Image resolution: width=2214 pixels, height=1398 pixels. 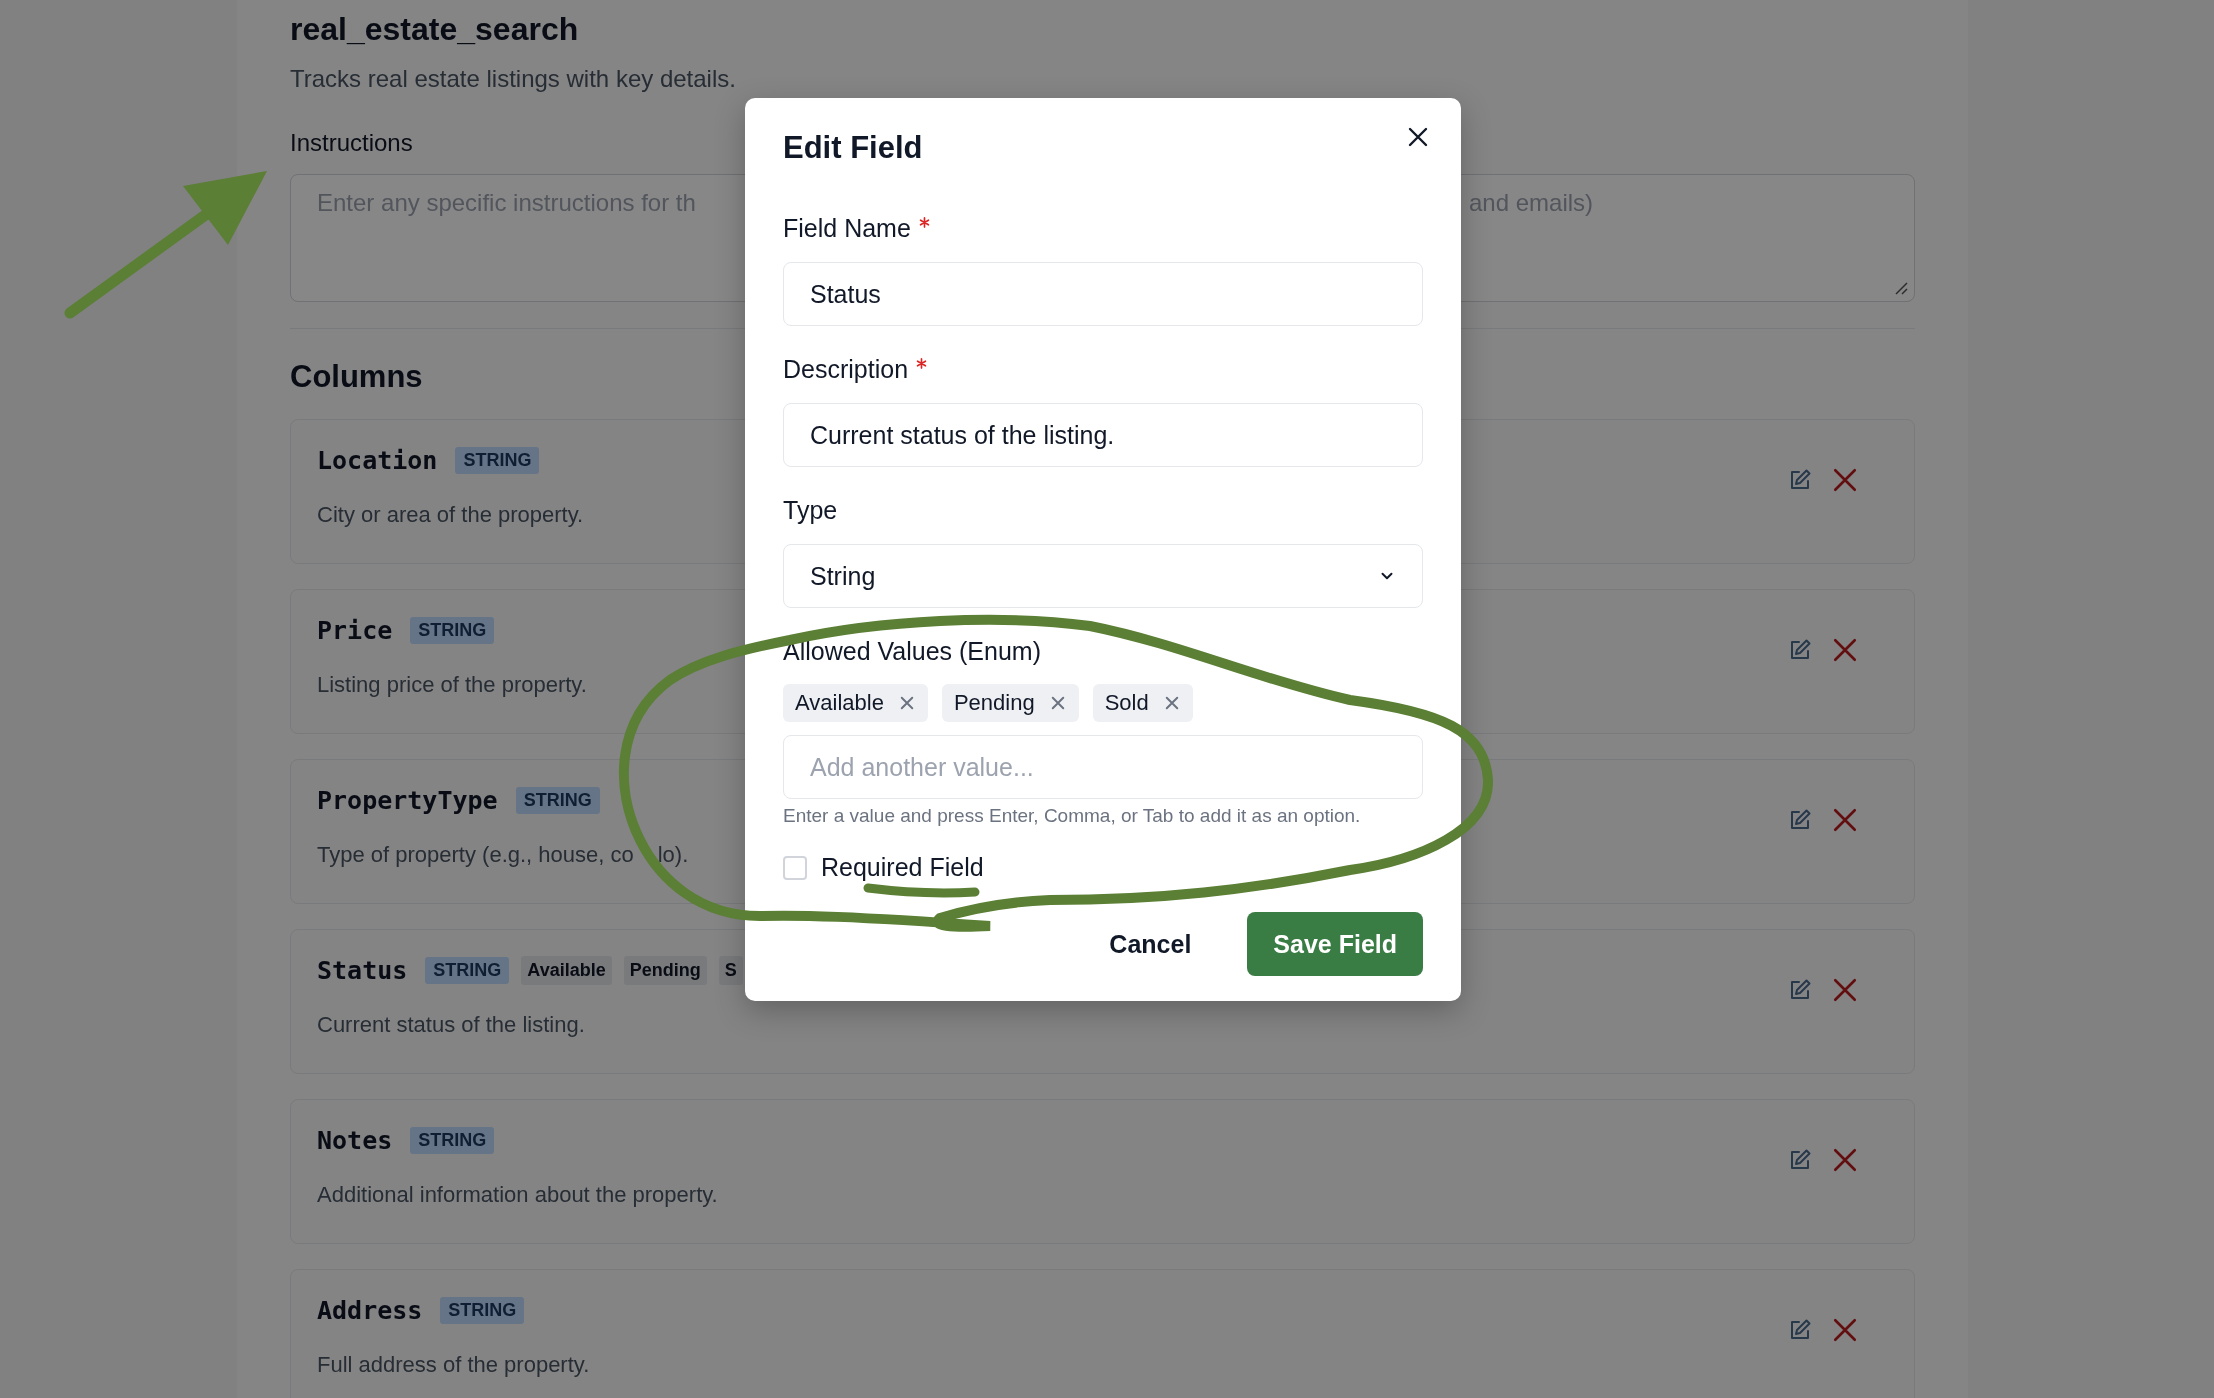 What do you see at coordinates (407, 800) in the screenshot?
I see `column-name: PropertyType` at bounding box center [407, 800].